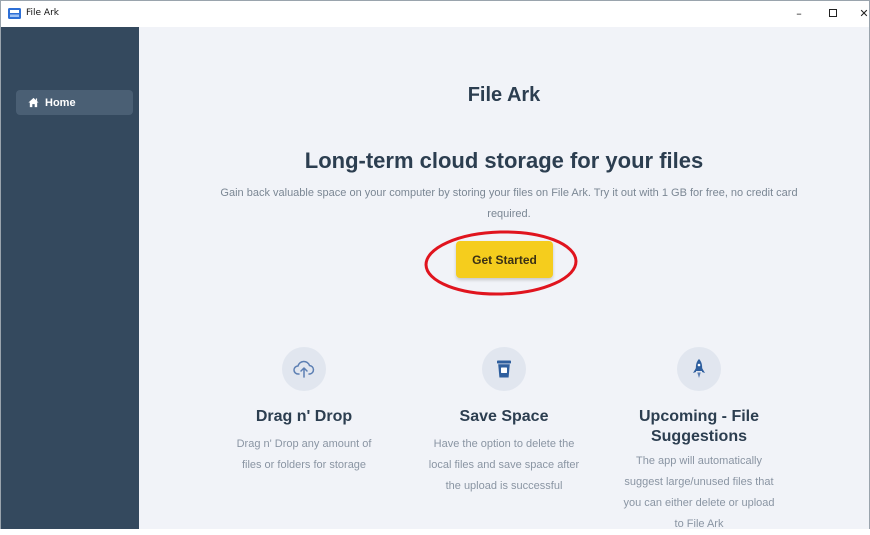 The width and height of the screenshot is (870, 535). I want to click on sidebar-item-label: Home, so click(60, 102).